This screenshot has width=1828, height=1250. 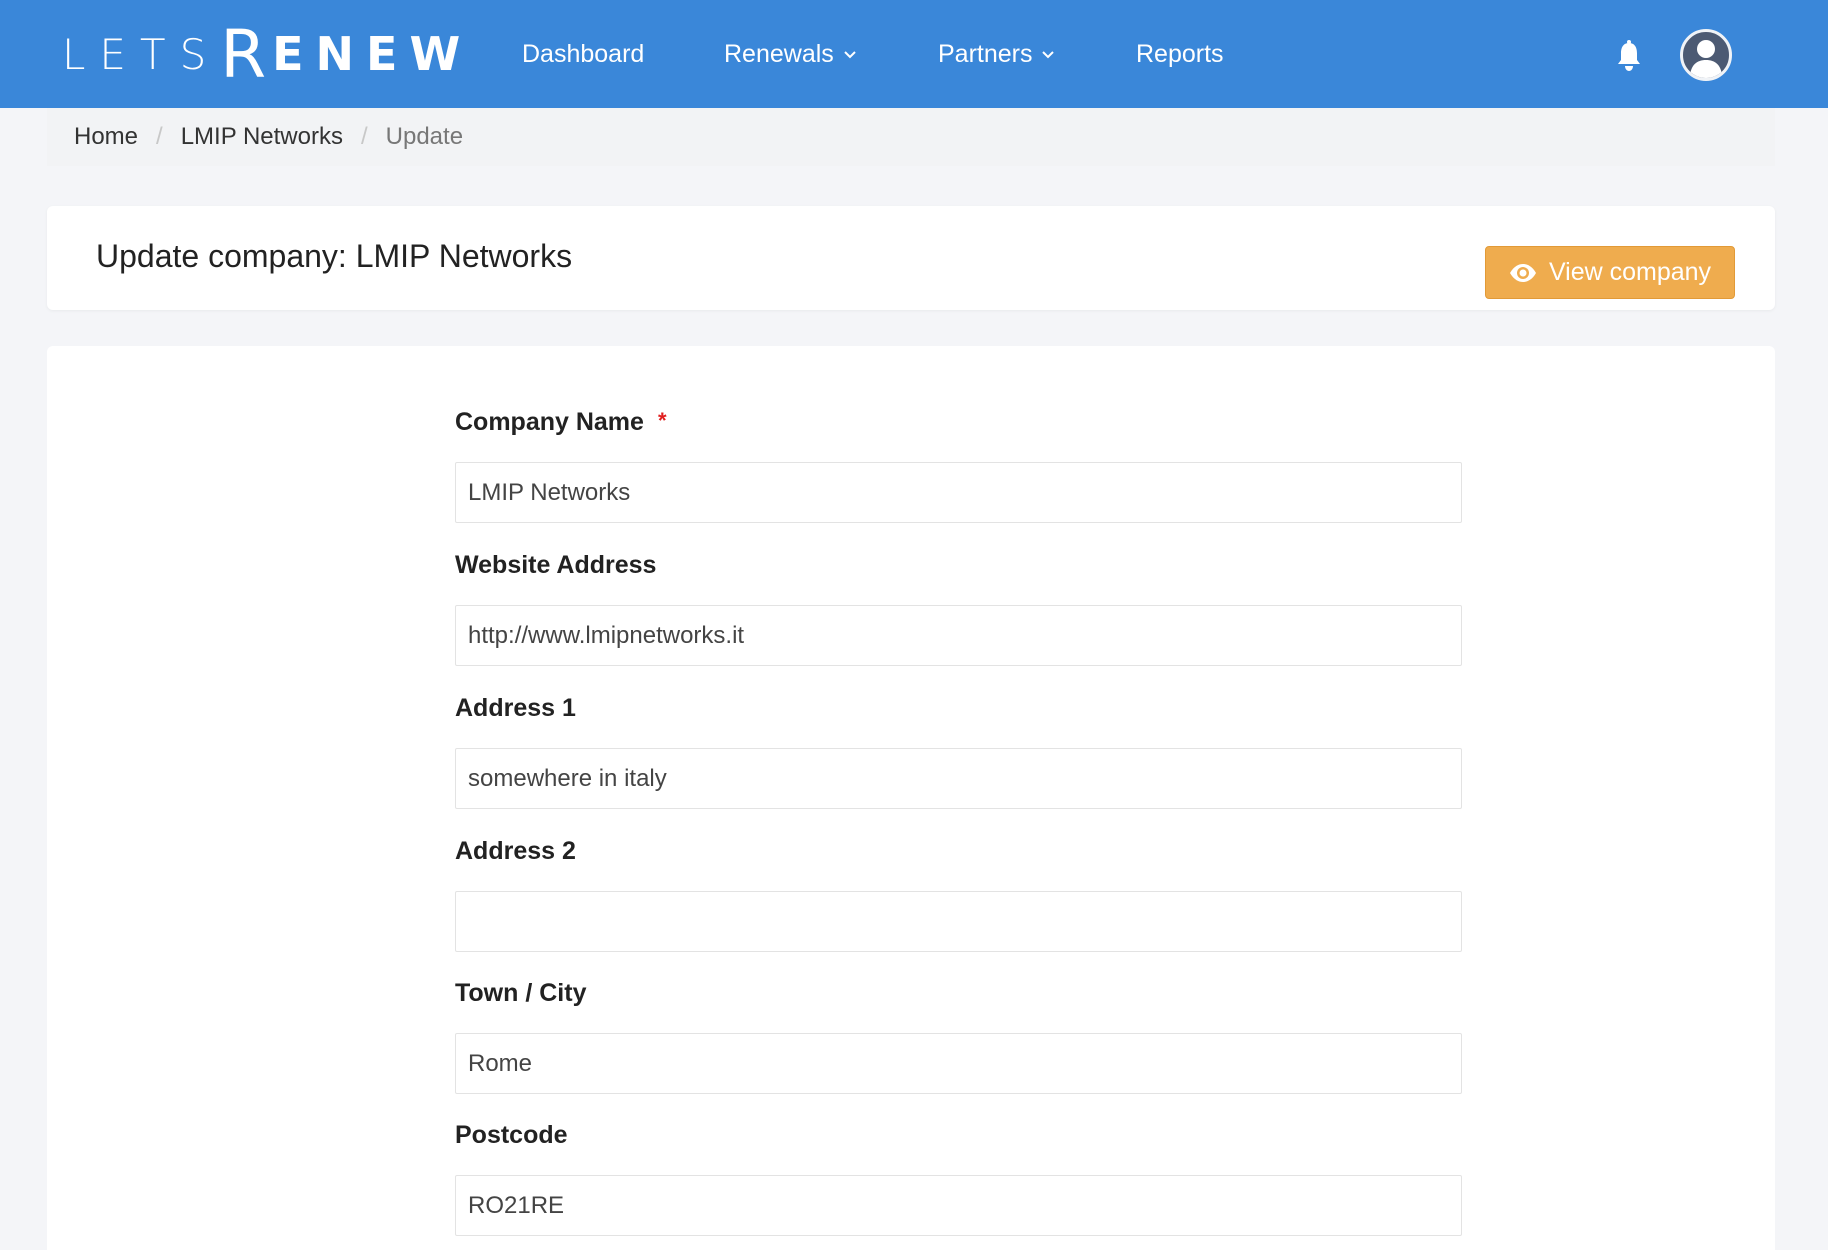 What do you see at coordinates (662, 420) in the screenshot?
I see `required-marker: *` at bounding box center [662, 420].